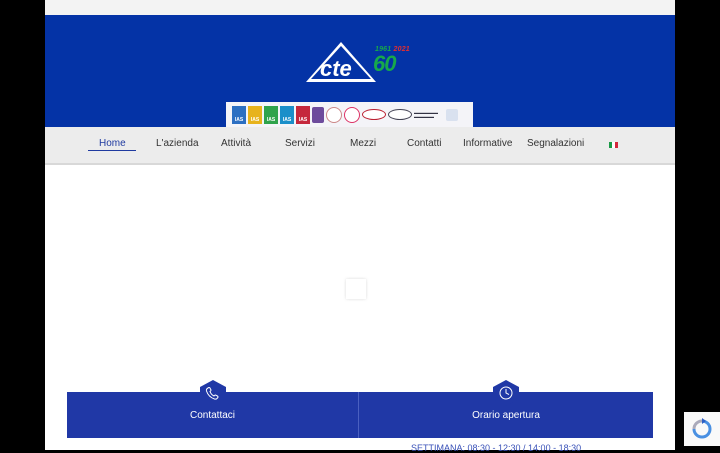  I want to click on hours-label: Orario apertura, so click(506, 415).